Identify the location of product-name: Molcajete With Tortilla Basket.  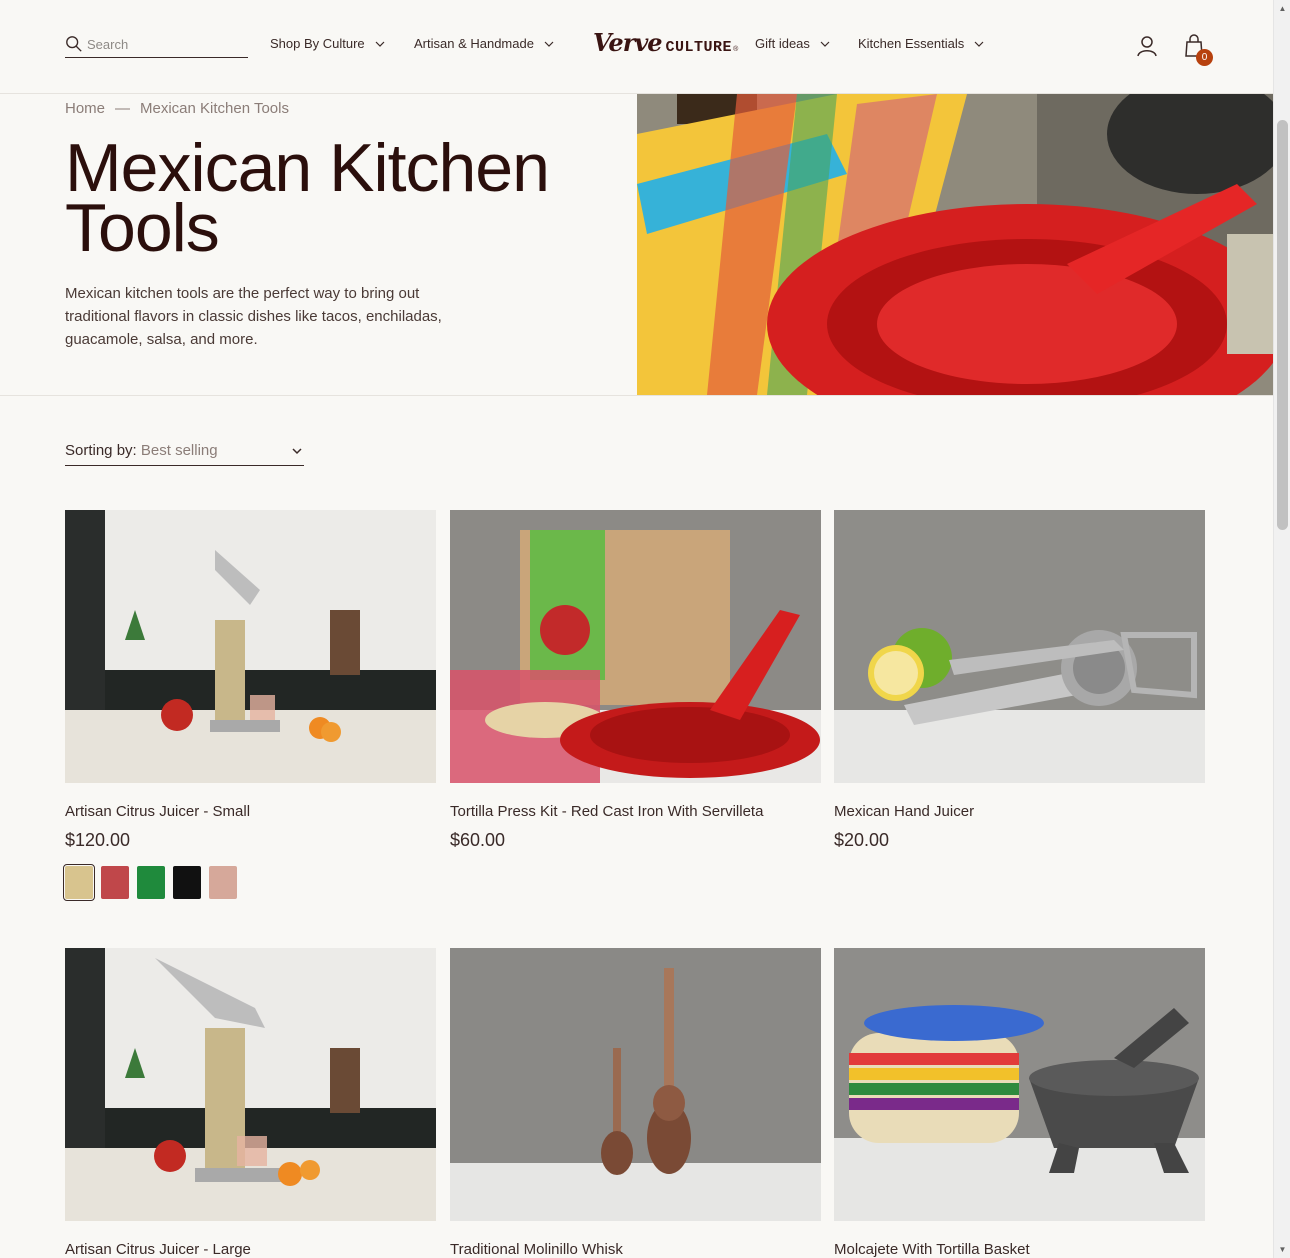
(1020, 1249).